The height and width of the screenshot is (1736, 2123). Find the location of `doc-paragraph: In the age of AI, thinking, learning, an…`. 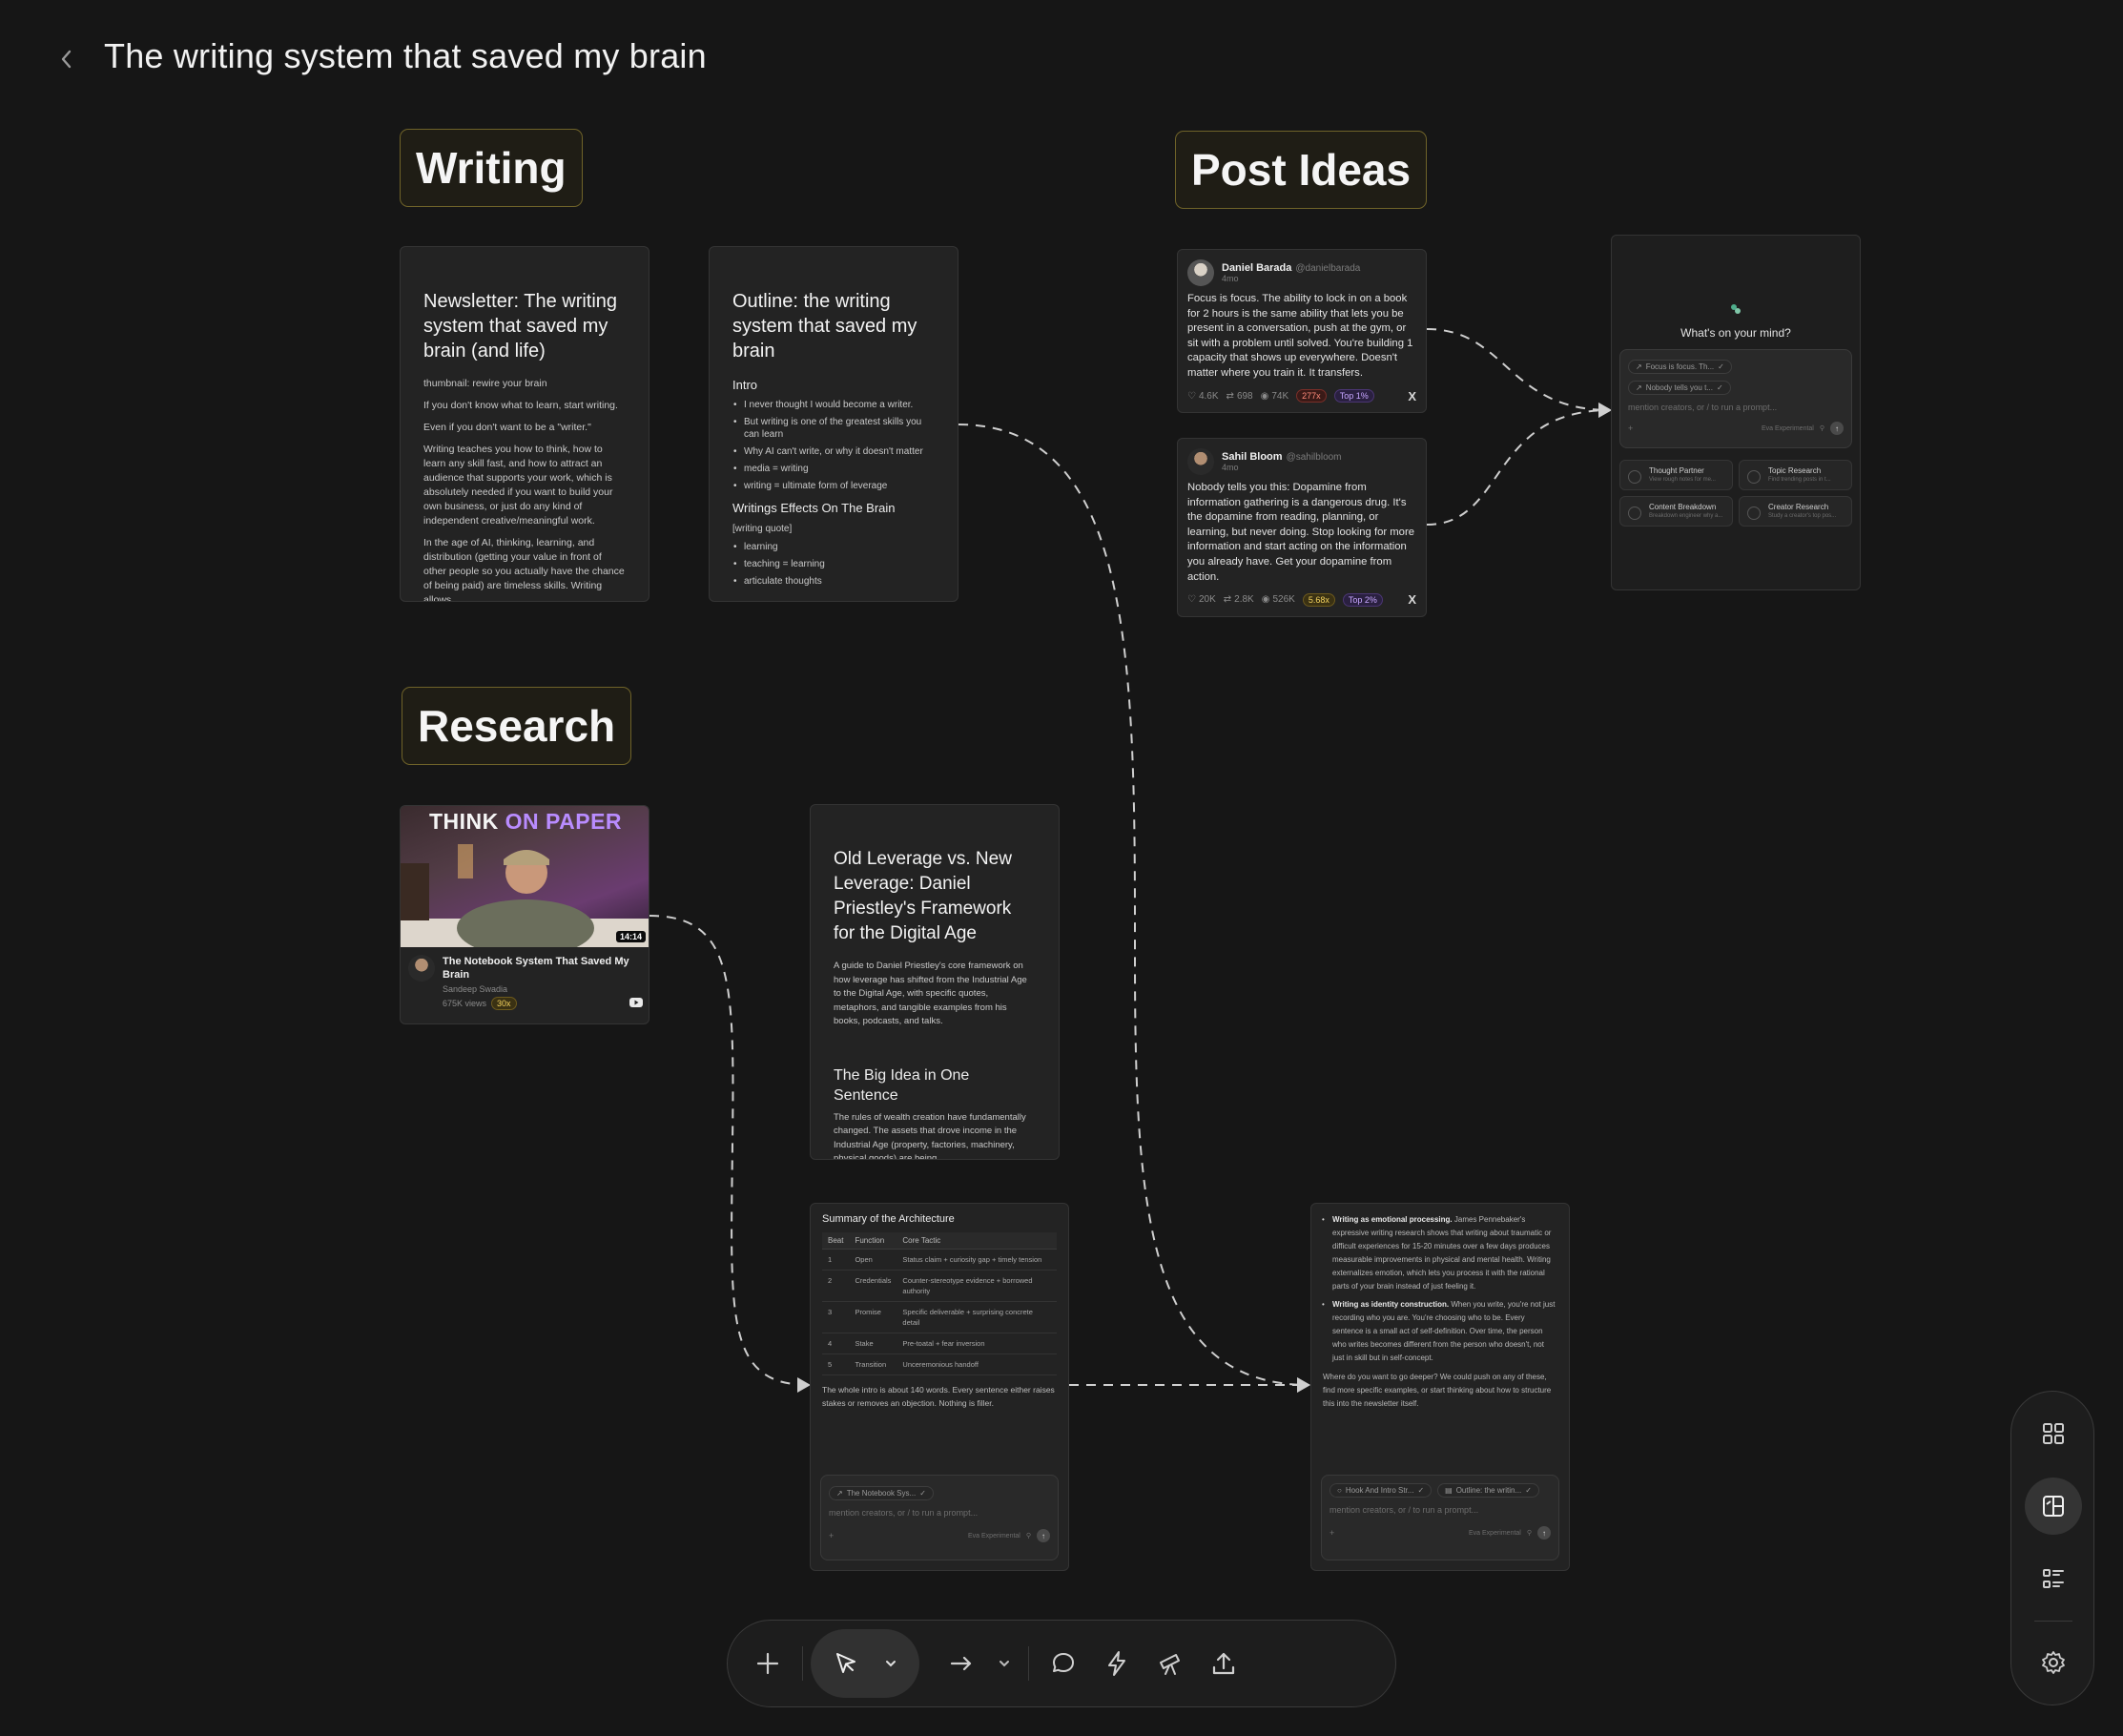

doc-paragraph: In the age of AI, thinking, learning, an… is located at coordinates (524, 569).